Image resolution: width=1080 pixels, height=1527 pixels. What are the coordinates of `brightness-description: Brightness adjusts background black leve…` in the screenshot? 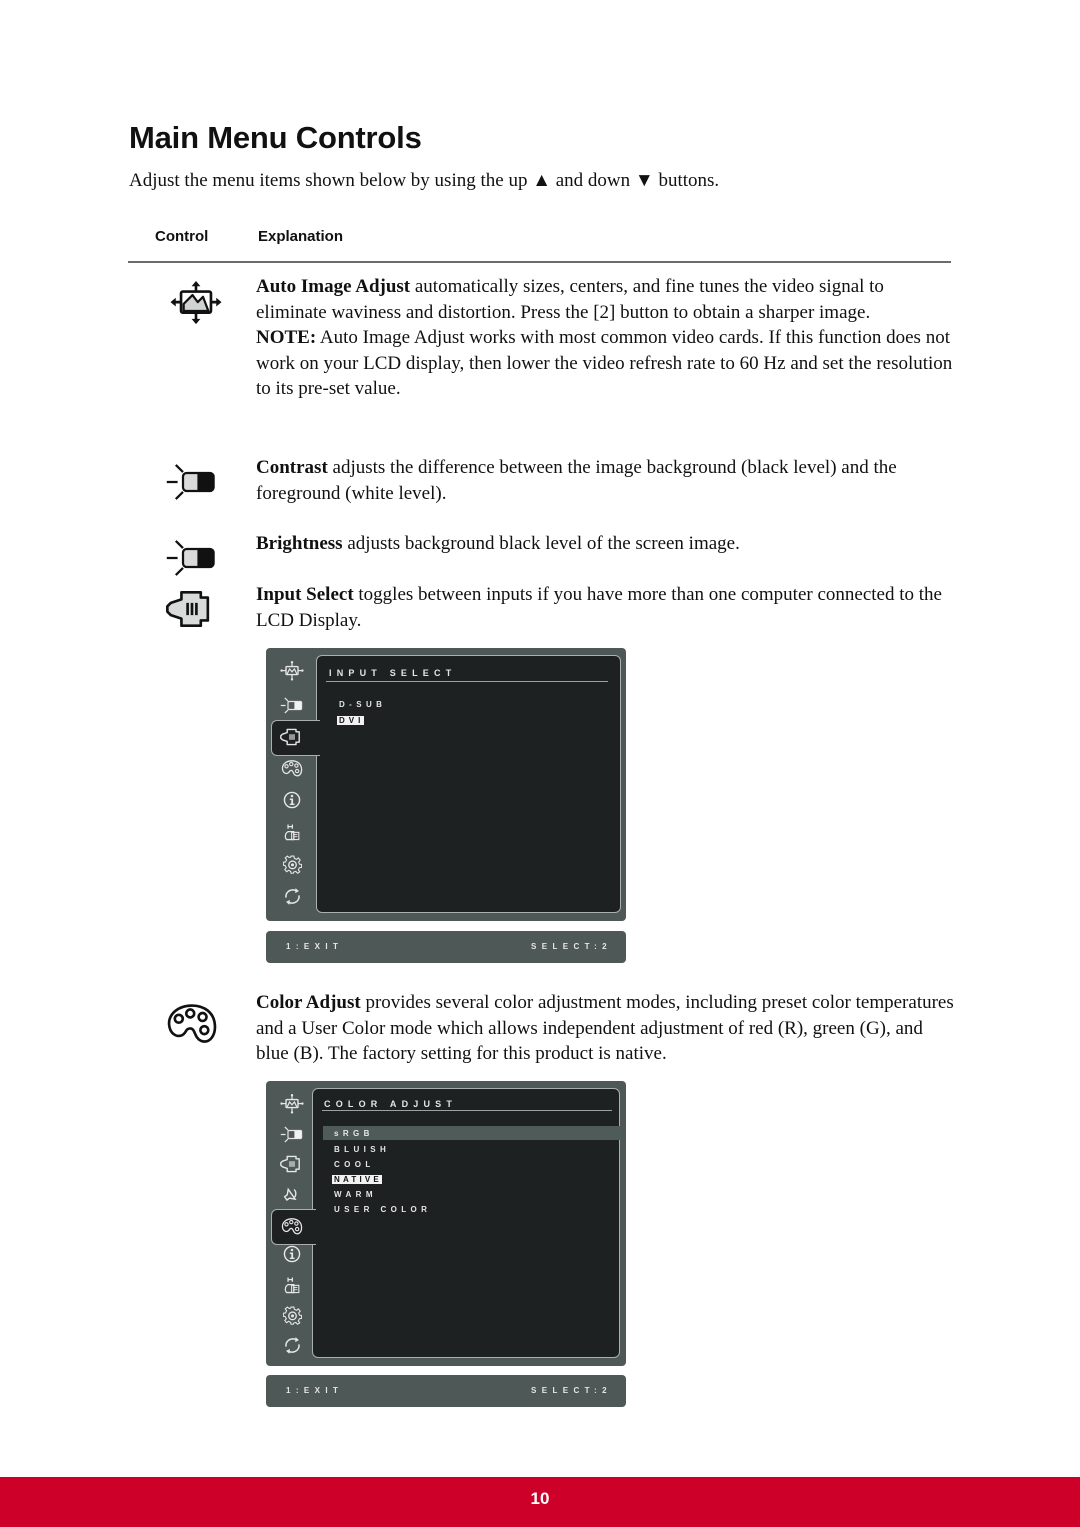 It's located at (498, 543).